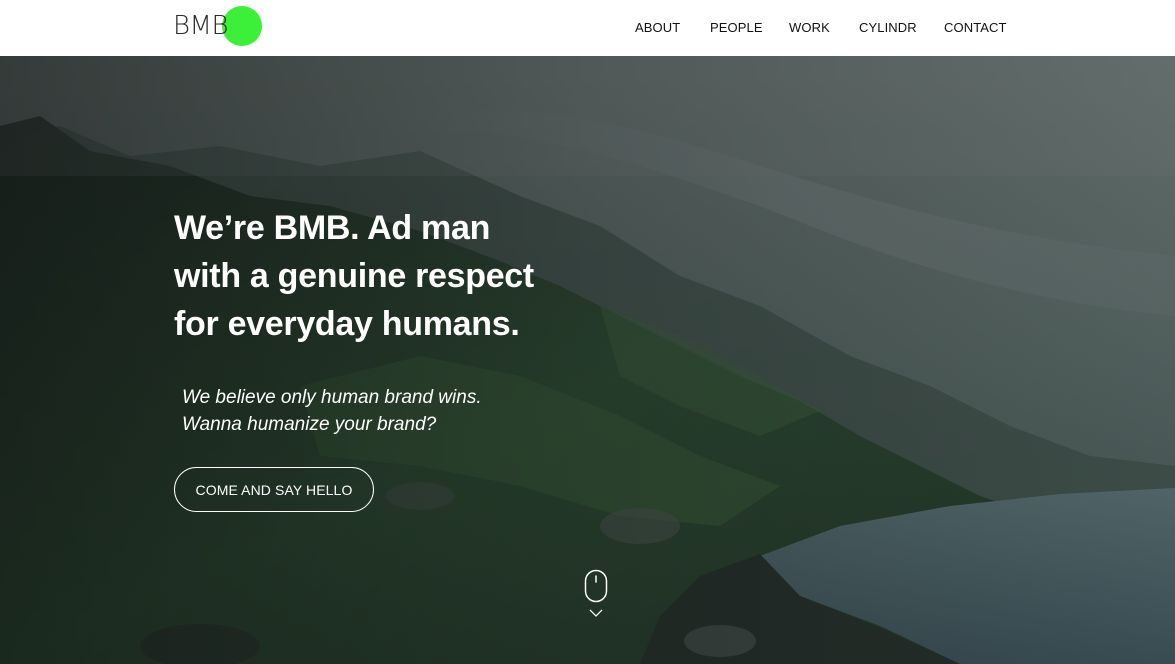  I want to click on logo-text: BMB, so click(200, 26).